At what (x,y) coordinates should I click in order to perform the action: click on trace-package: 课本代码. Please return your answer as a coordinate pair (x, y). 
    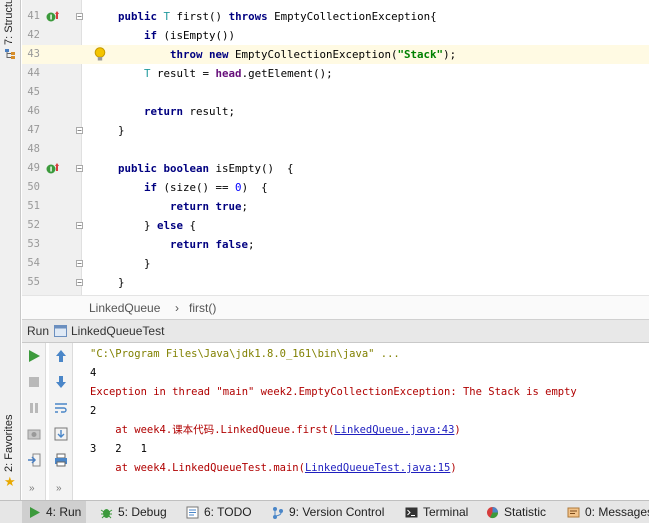
    Looking at the image, I should click on (193, 430).